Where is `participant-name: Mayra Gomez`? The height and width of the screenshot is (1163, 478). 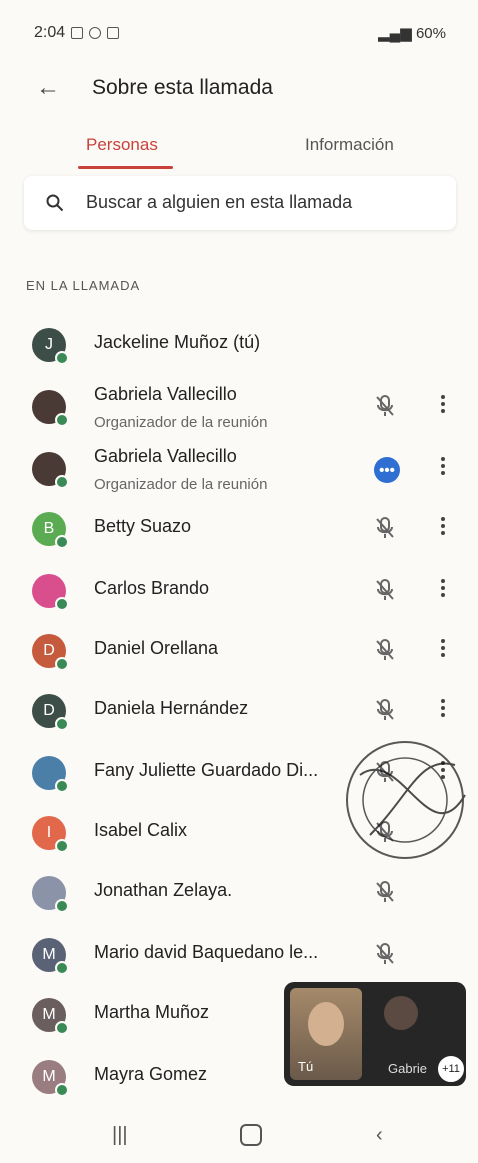 participant-name: Mayra Gomez is located at coordinates (151, 1074).